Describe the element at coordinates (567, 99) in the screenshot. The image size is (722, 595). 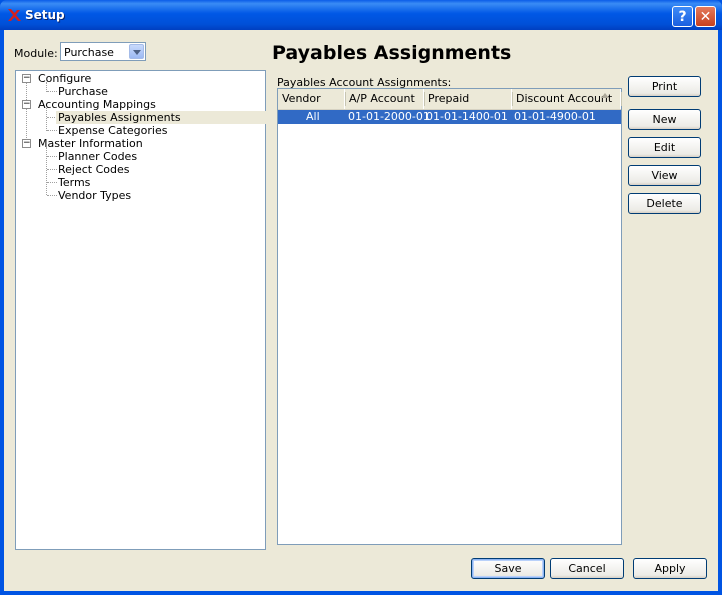
I see `column-header-discount-account: Discount Account` at that location.